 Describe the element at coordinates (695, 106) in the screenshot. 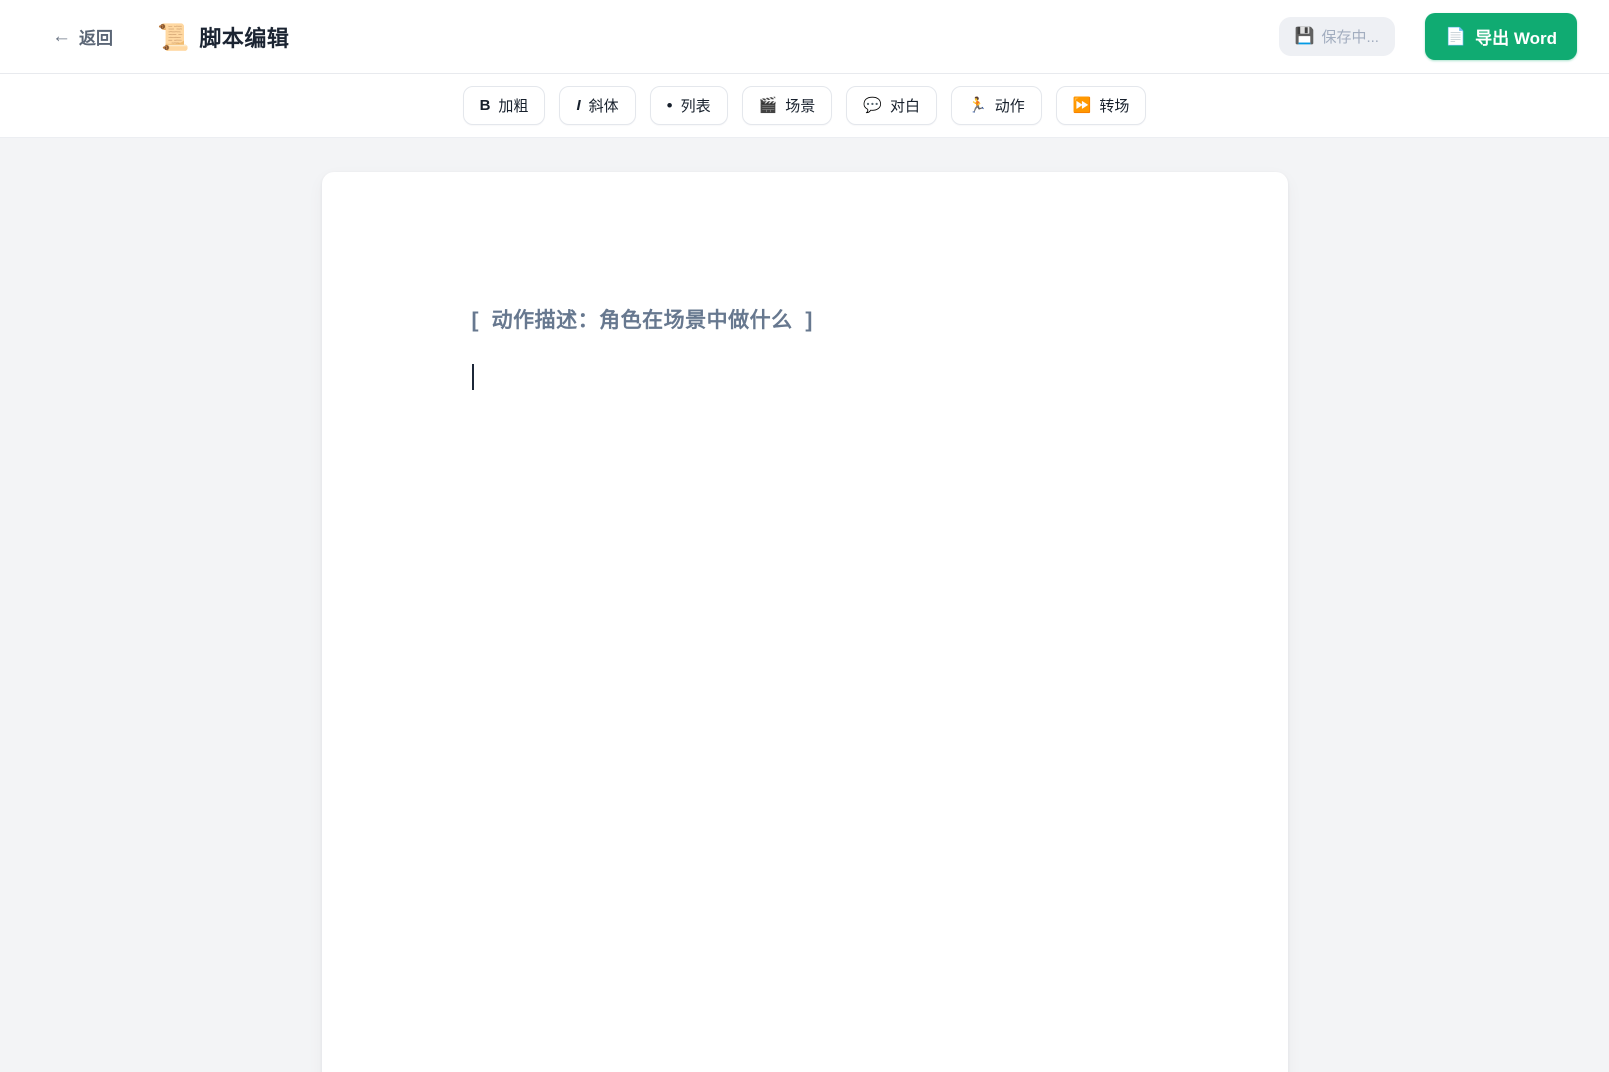

I see `list-label: 列表` at that location.